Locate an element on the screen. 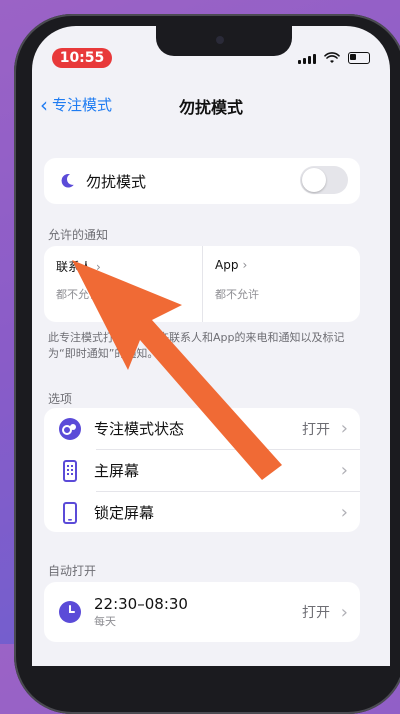 The height and width of the screenshot is (714, 400). allowed-card: 联系人 › 都不允许 App › 都不允许 is located at coordinates (202, 284).